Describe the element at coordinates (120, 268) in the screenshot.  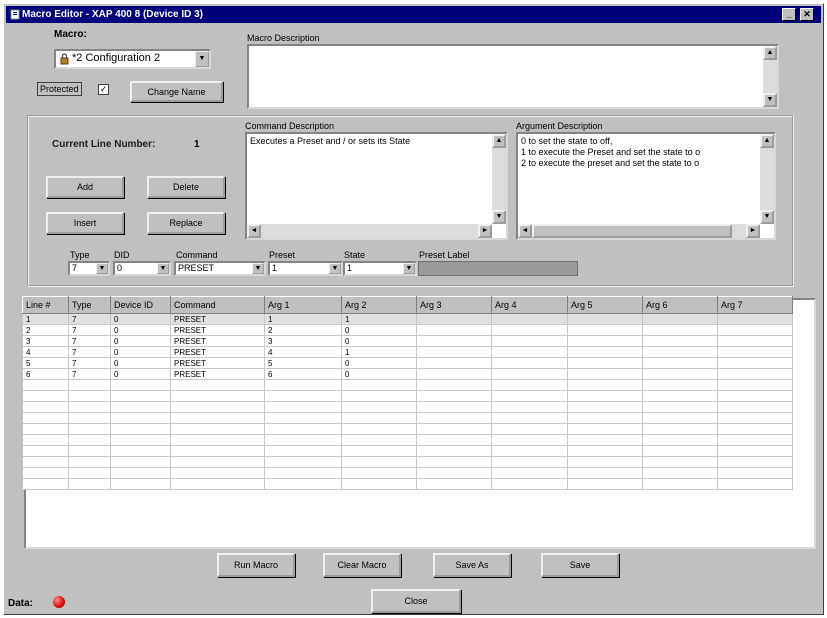
I see `did-select-value: 0` at that location.